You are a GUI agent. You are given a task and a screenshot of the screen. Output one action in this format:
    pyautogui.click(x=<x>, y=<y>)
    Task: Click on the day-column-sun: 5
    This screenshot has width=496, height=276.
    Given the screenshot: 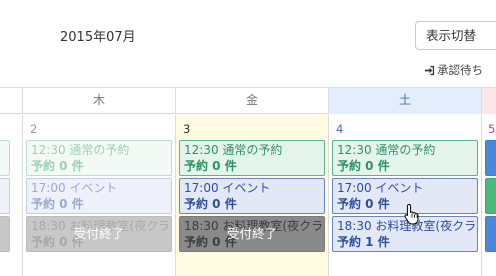 What is the action you would take?
    pyautogui.click(x=488, y=195)
    